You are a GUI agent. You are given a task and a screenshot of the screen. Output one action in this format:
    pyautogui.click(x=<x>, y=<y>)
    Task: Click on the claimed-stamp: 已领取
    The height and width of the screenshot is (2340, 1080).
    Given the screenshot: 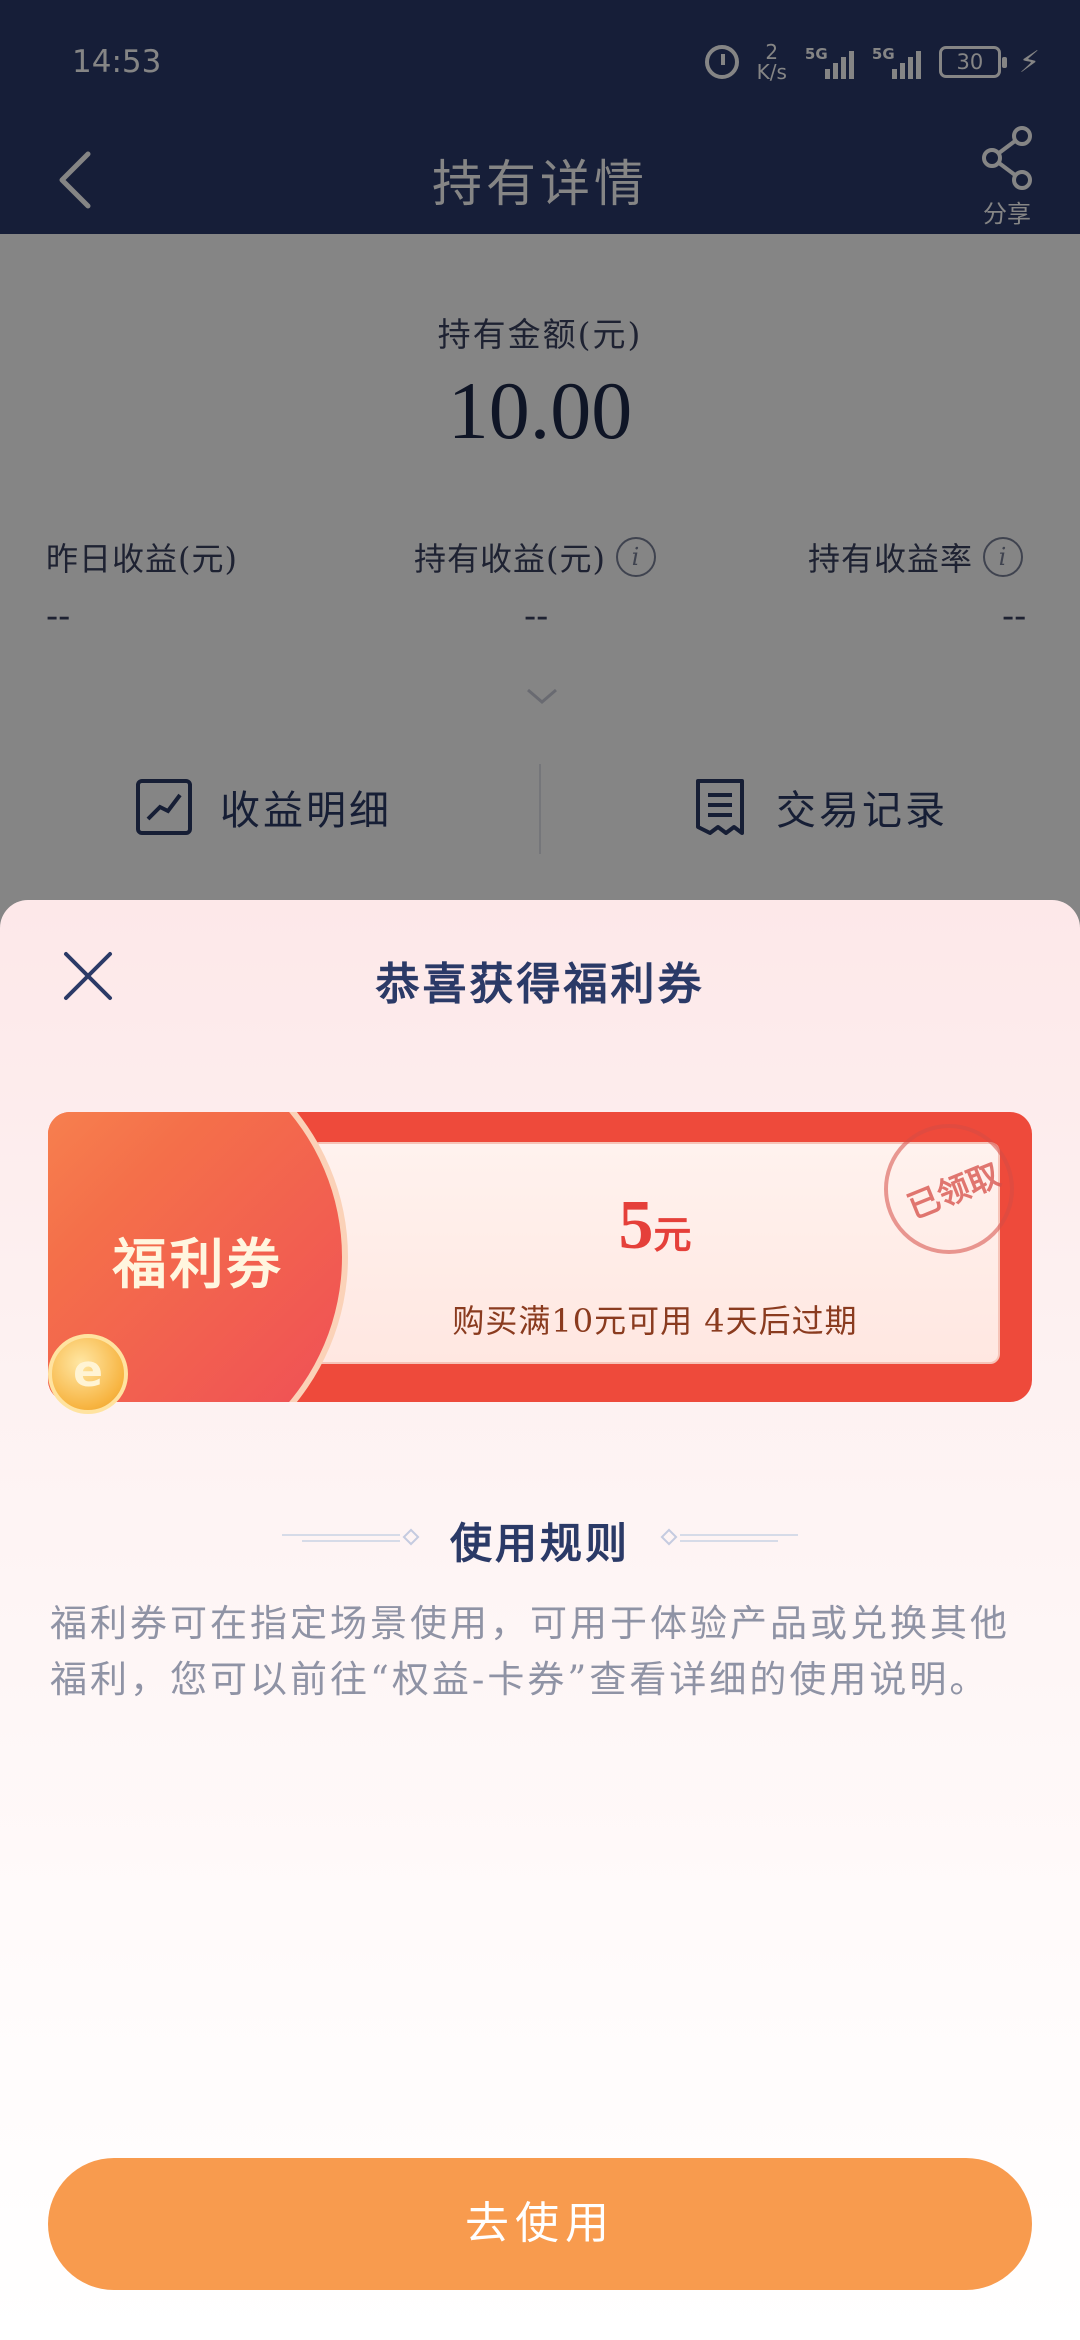 What is the action you would take?
    pyautogui.click(x=949, y=1189)
    